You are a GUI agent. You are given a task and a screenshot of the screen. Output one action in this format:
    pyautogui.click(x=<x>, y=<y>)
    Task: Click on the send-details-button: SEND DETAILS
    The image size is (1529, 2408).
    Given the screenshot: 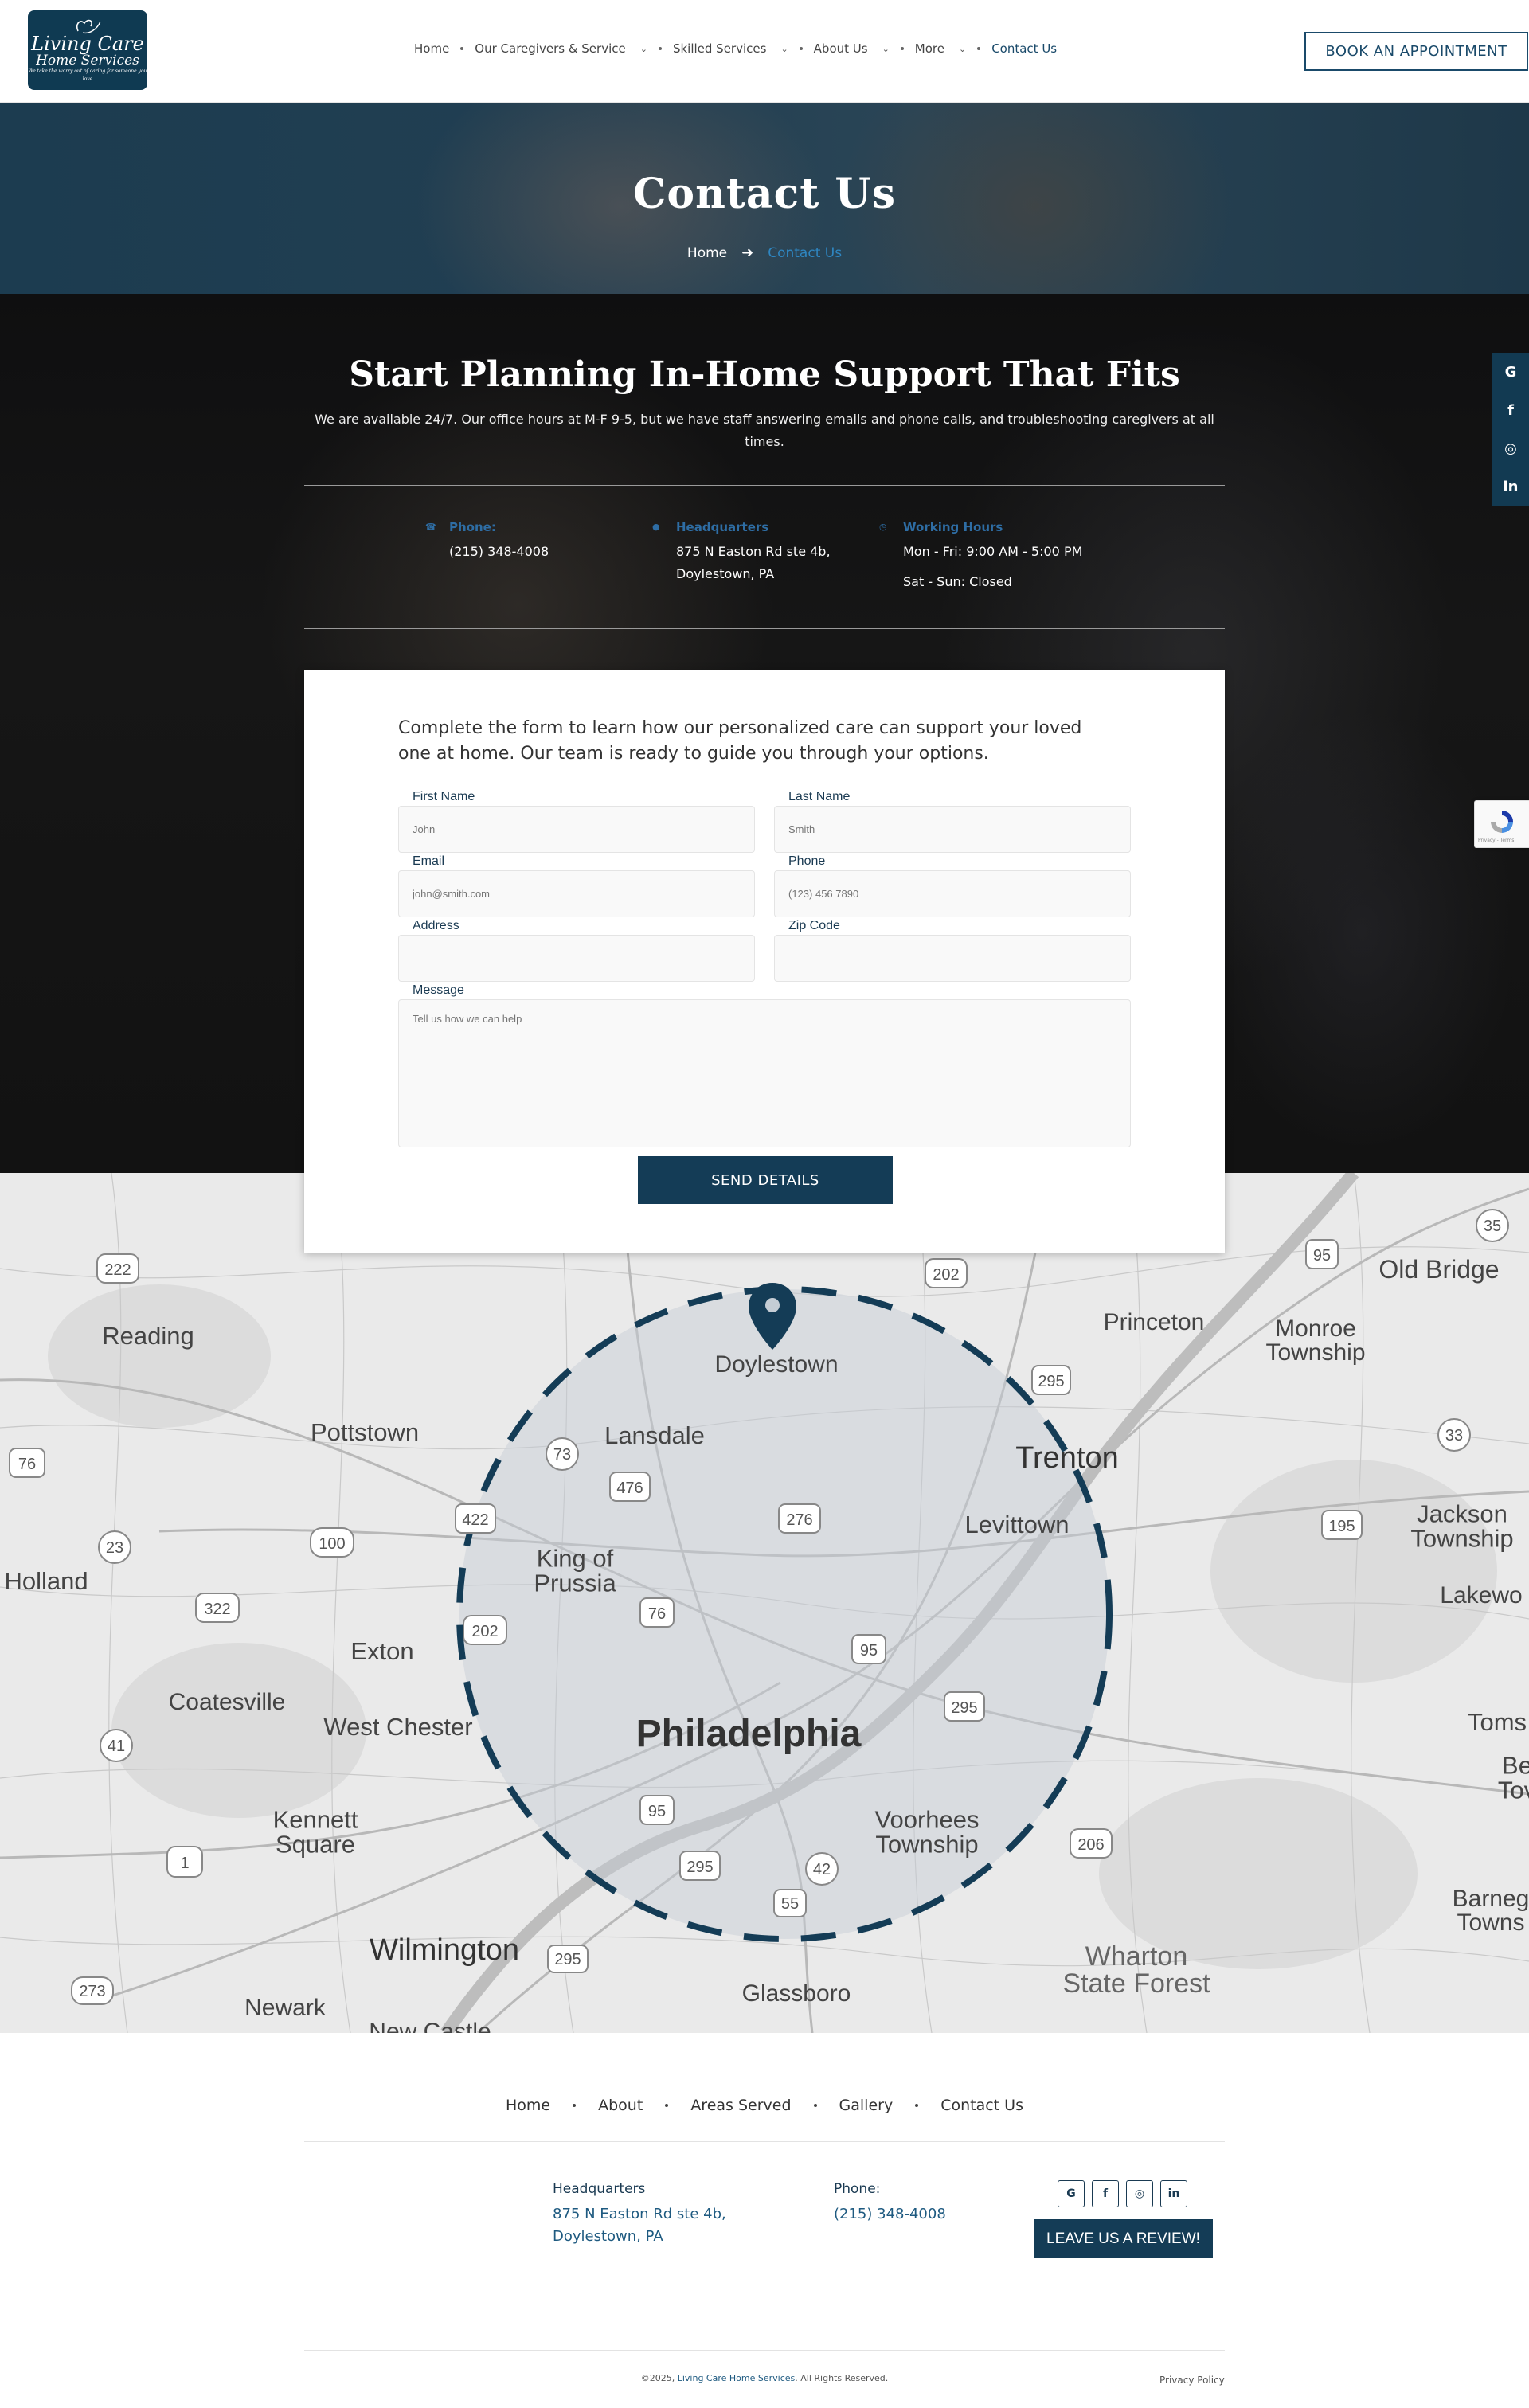 What is the action you would take?
    pyautogui.click(x=765, y=1180)
    